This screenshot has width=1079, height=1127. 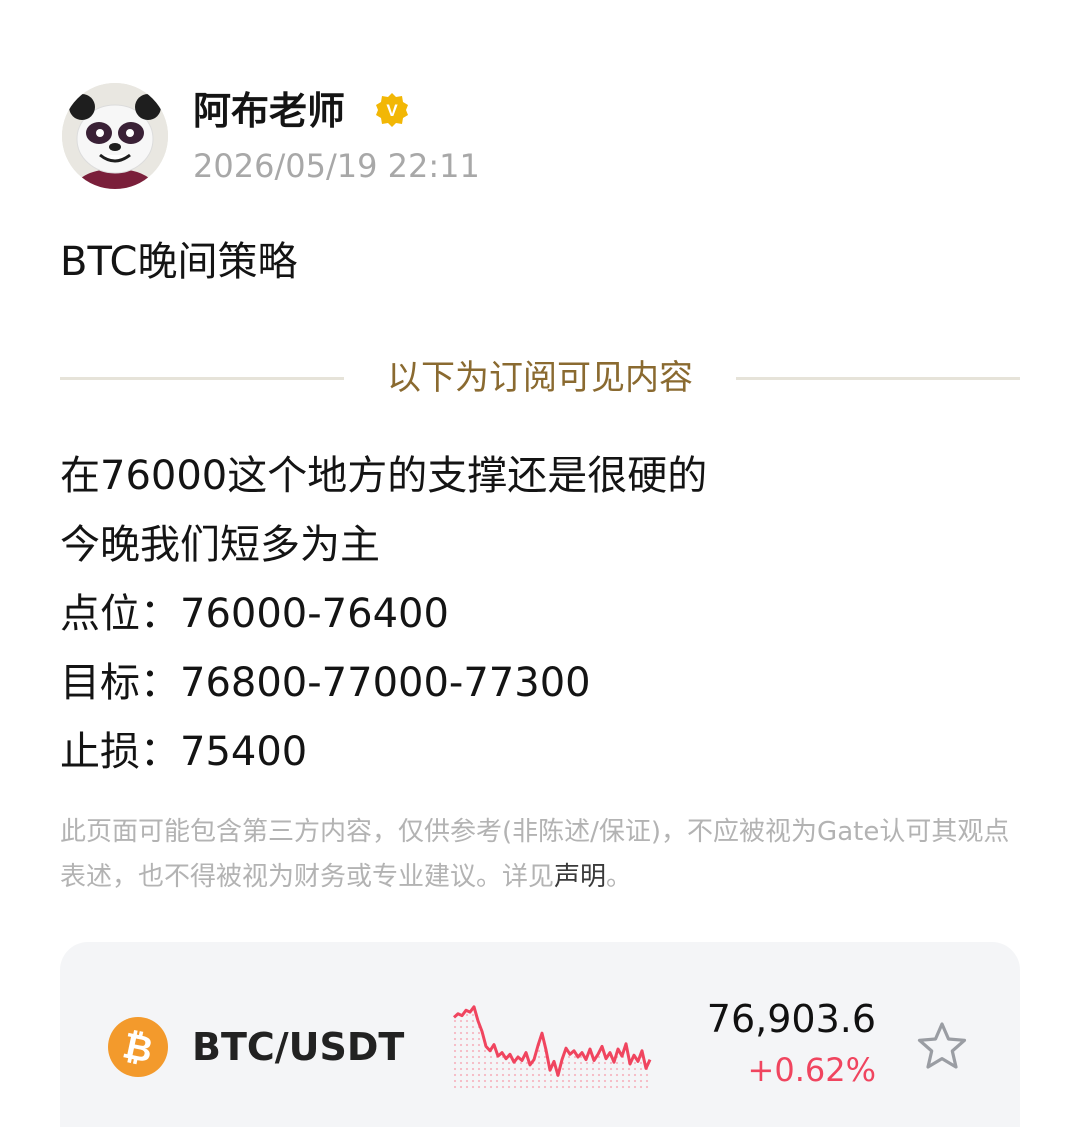 What do you see at coordinates (220, 545) in the screenshot?
I see `content-line: 今晚我们短多为主` at bounding box center [220, 545].